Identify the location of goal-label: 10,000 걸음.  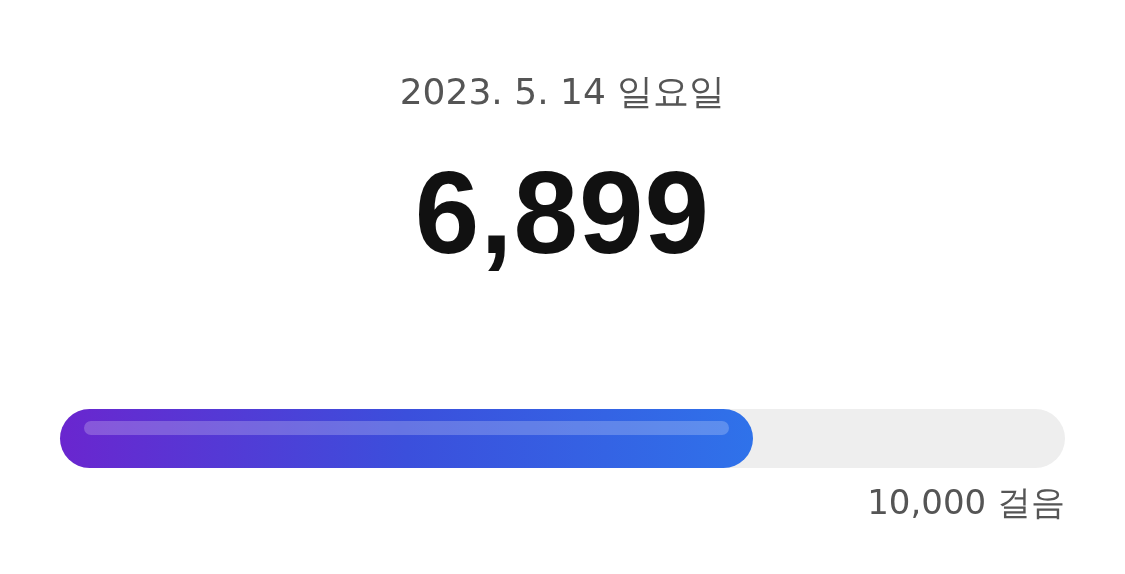
(966, 502).